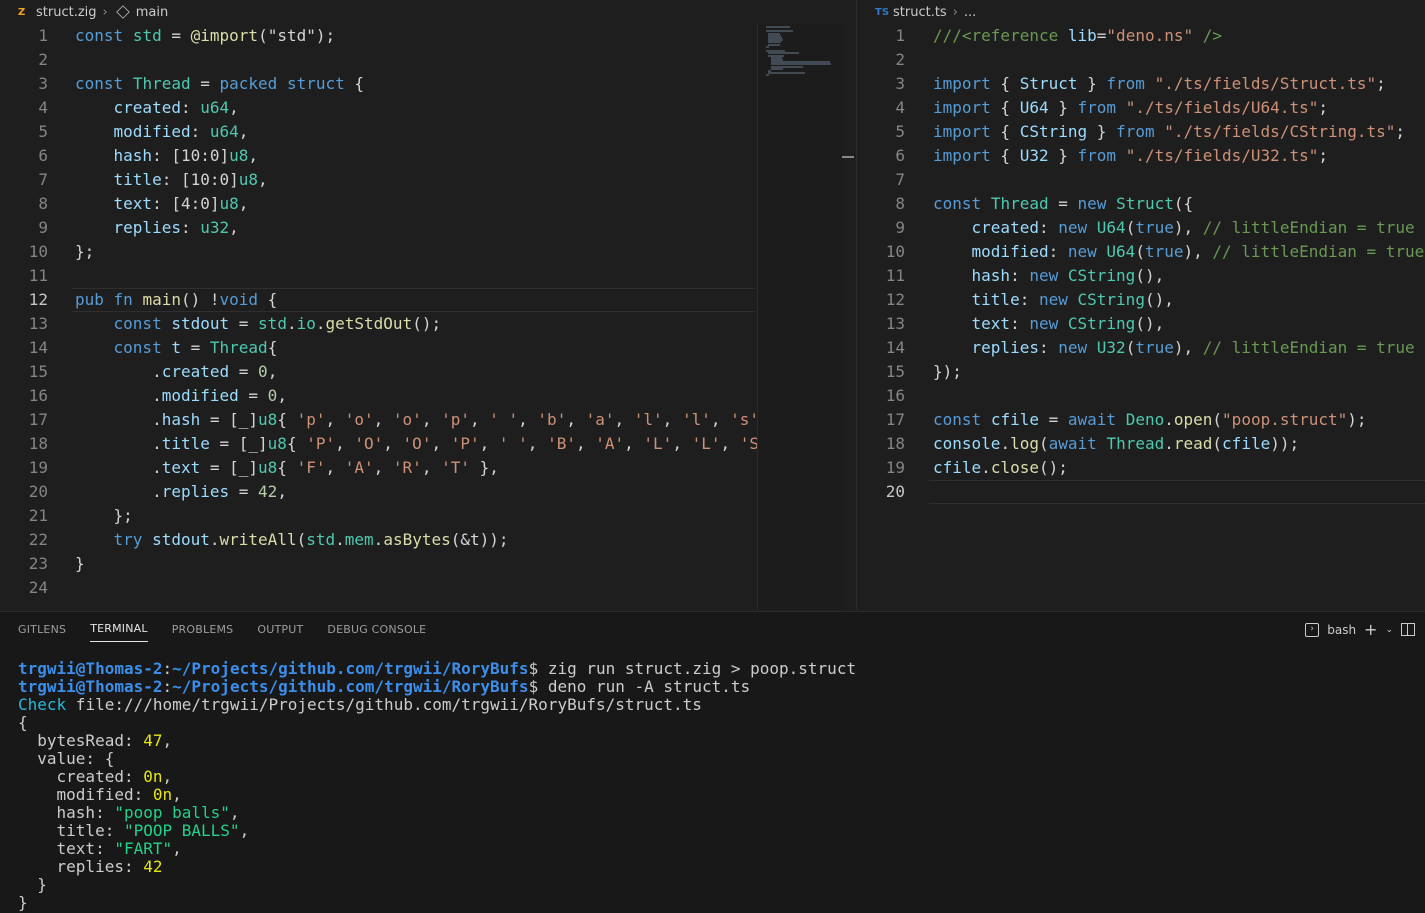 The width and height of the screenshot is (1425, 913). What do you see at coordinates (1141, 36) in the screenshot?
I see `code-line: 1 ///<reference lib="deno.ns" />` at bounding box center [1141, 36].